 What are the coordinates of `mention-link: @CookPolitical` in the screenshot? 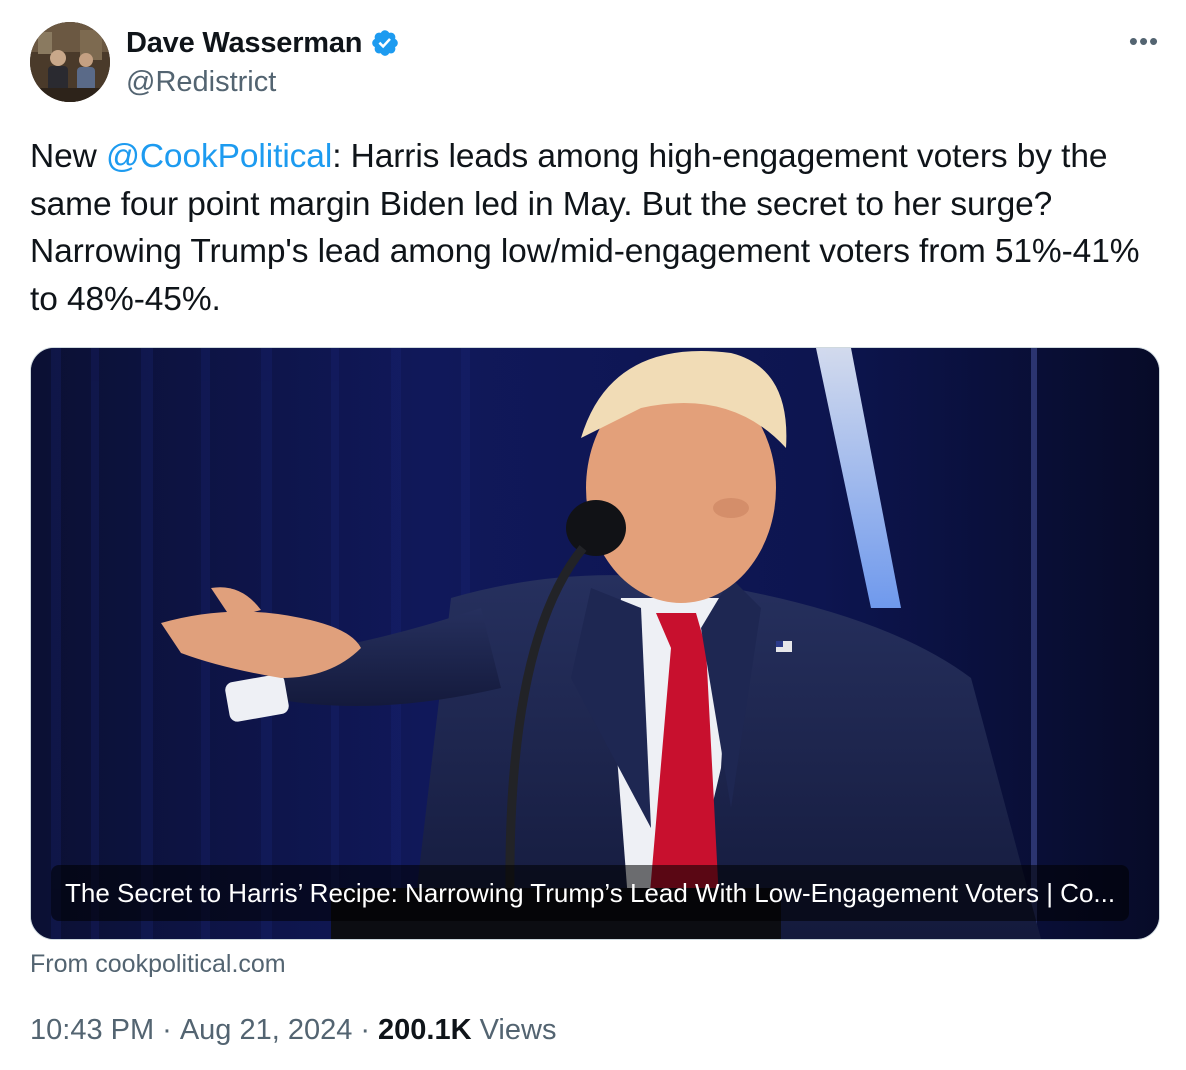 It's located at (219, 156).